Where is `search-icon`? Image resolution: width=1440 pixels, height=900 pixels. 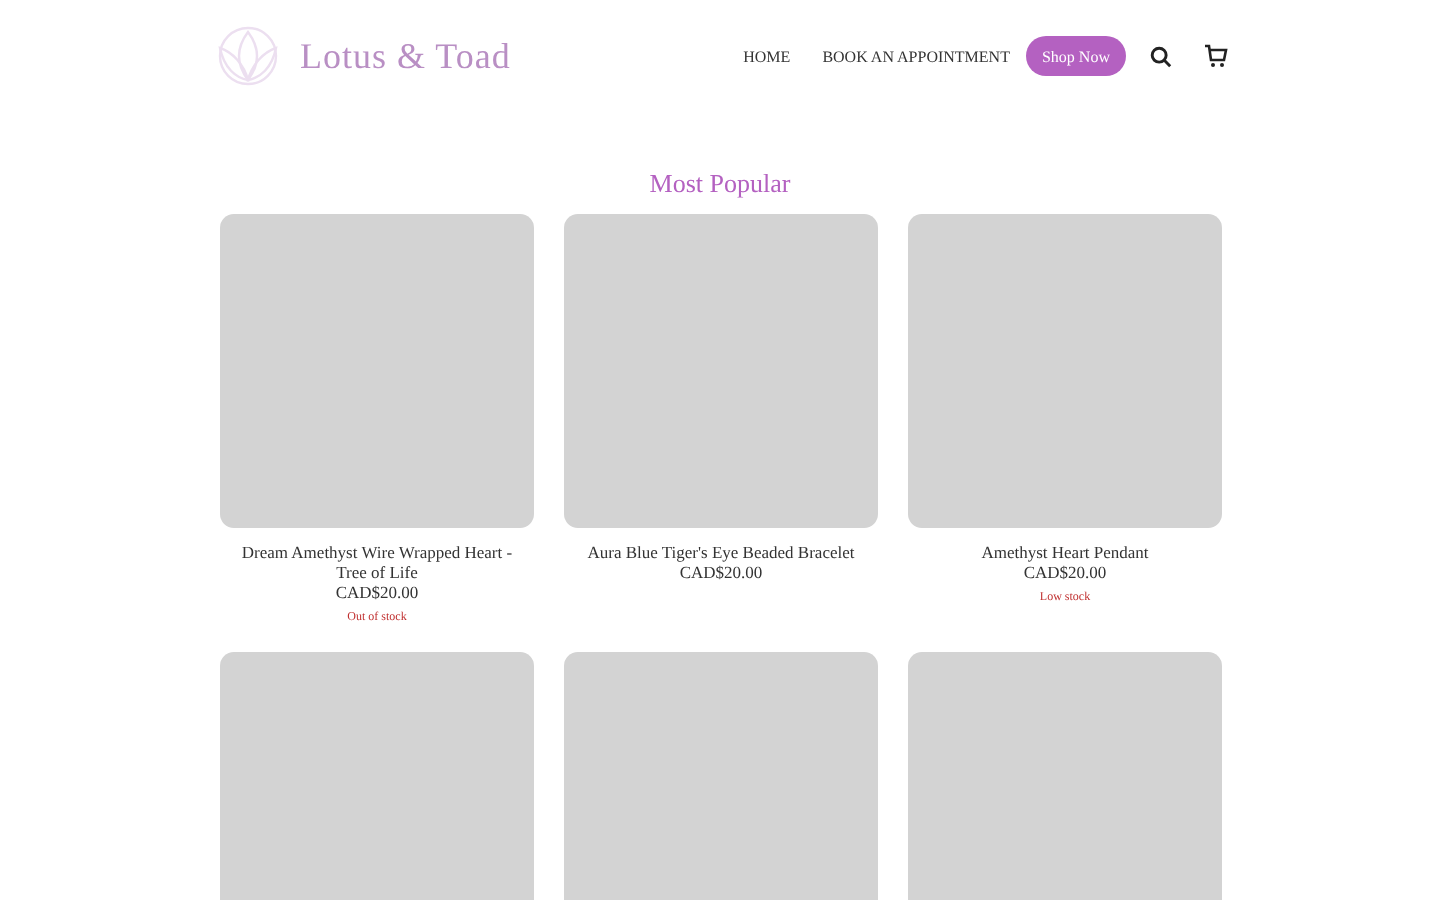
search-icon is located at coordinates (1161, 56).